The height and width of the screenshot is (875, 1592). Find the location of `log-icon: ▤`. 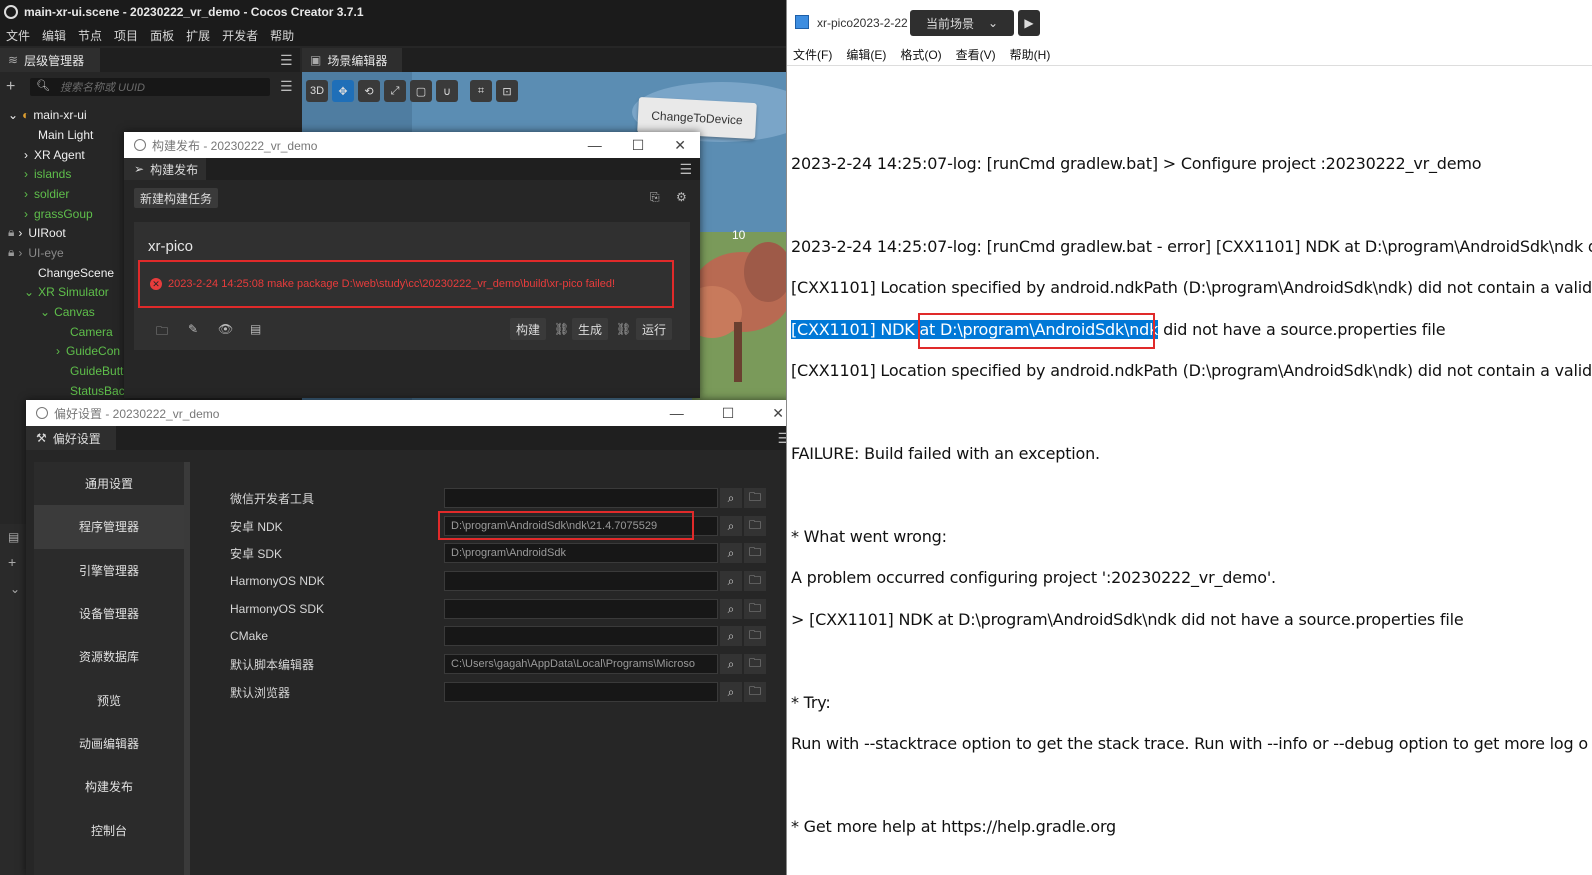

log-icon: ▤ is located at coordinates (255, 329).